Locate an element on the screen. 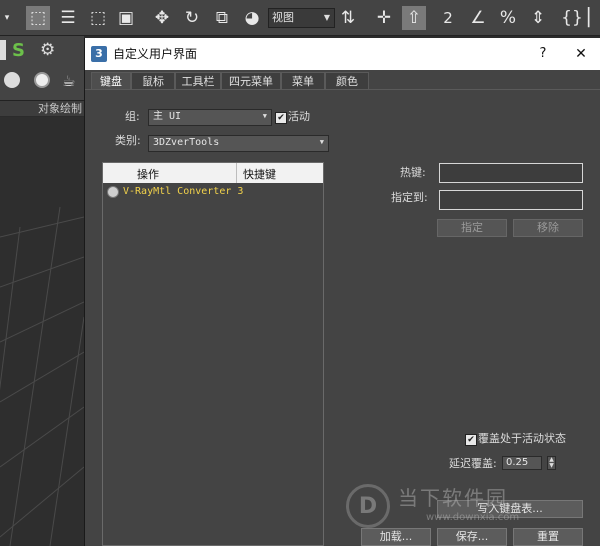  app-logo-icon: 3 is located at coordinates (99, 54).